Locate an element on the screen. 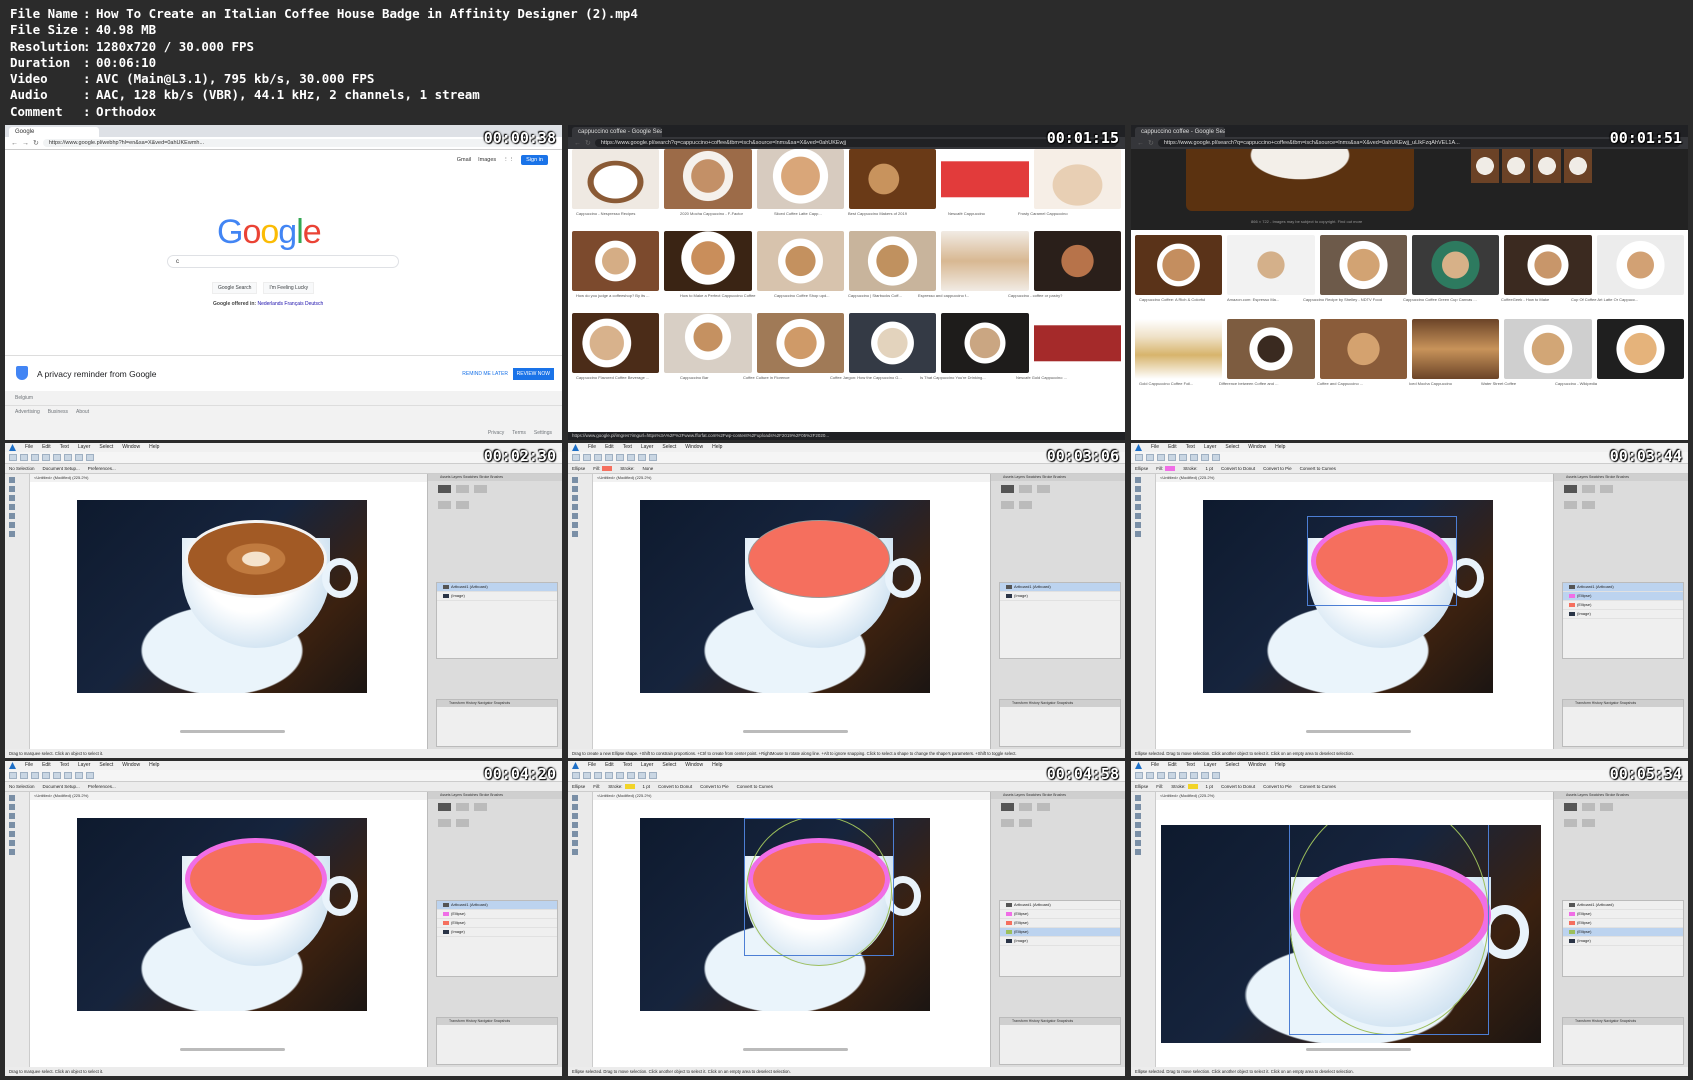  result-caption: 2020 Mocha Cappuccino - F-Factor is located at coordinates (711, 213).